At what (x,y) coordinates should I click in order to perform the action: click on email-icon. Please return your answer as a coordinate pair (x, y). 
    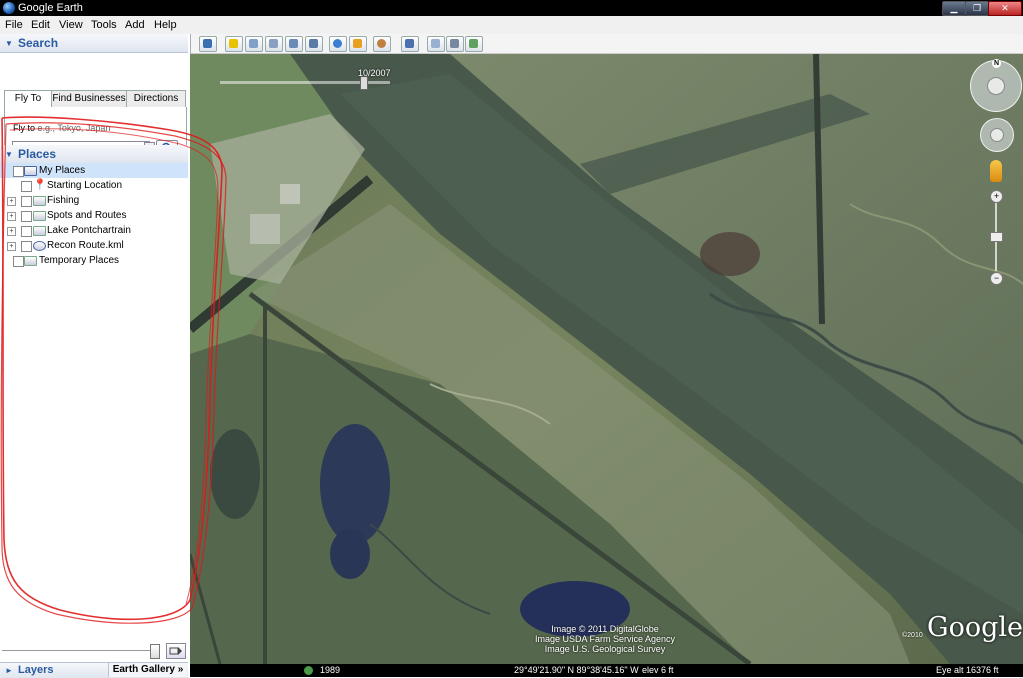
    Looking at the image, I should click on (435, 43).